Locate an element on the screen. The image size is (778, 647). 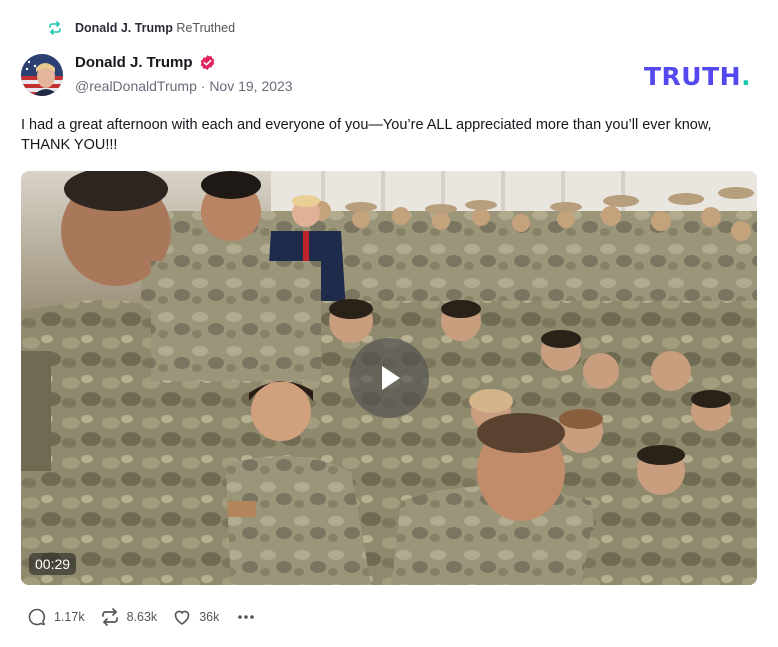
like-count: 36k is located at coordinates (209, 617).